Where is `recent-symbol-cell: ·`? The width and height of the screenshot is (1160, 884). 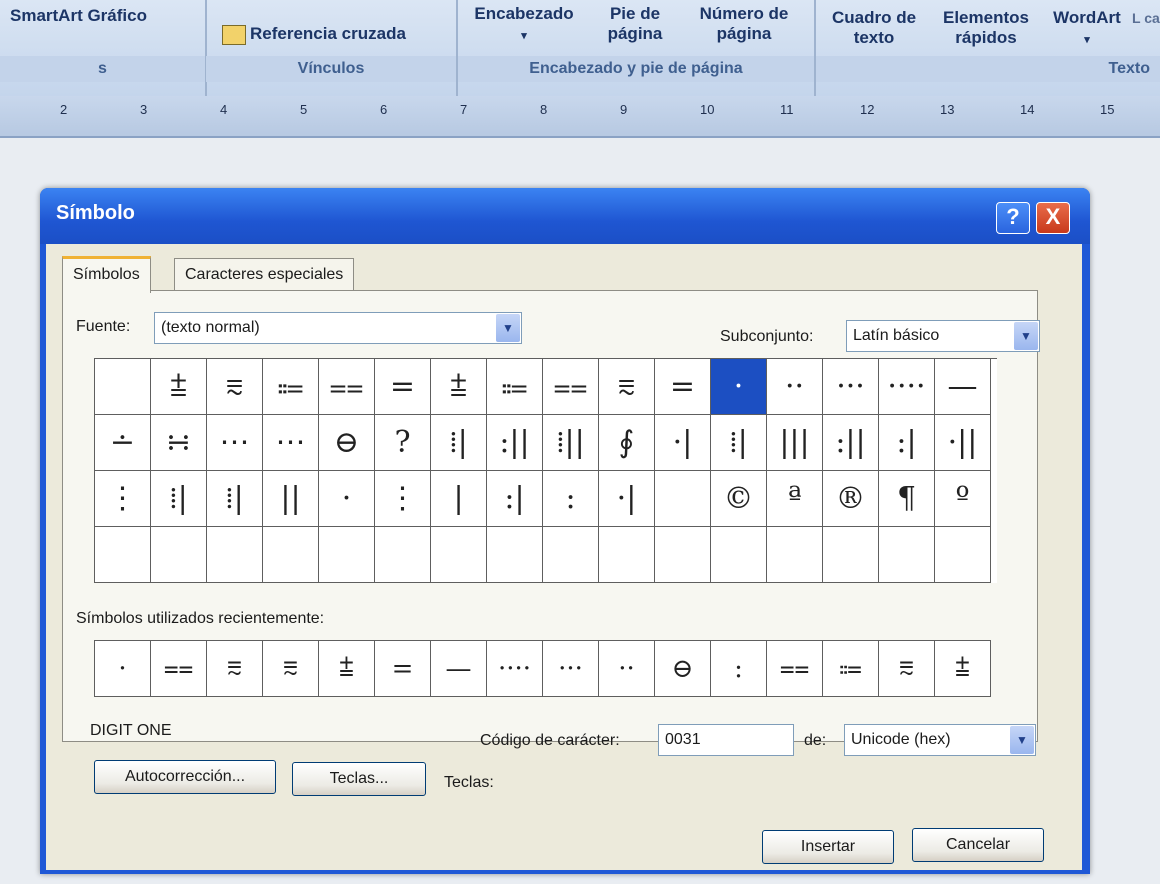 recent-symbol-cell: · is located at coordinates (123, 669).